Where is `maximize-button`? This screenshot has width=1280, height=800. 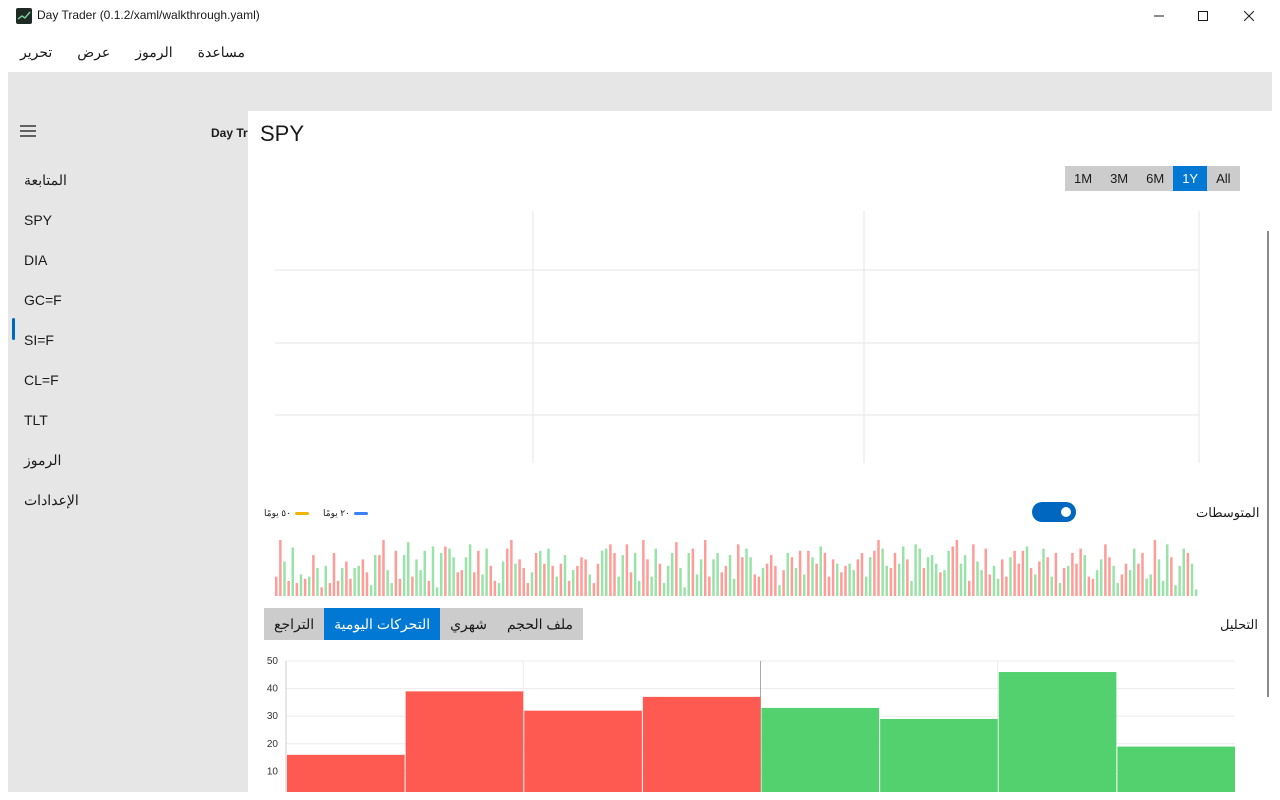
maximize-button is located at coordinates (1203, 16).